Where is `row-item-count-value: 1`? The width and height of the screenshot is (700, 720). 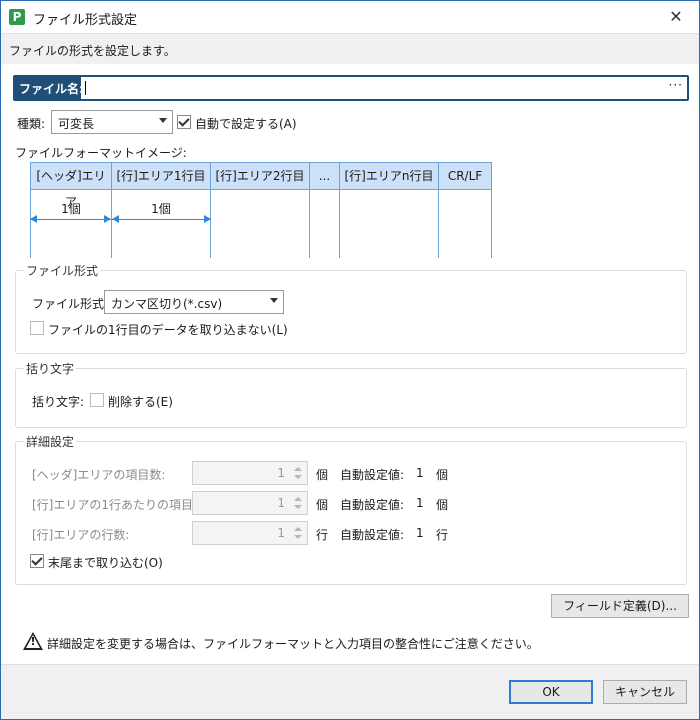 row-item-count-value: 1 is located at coordinates (281, 503).